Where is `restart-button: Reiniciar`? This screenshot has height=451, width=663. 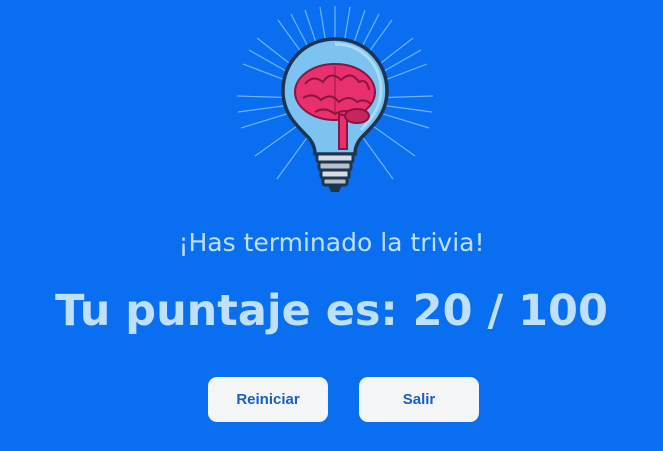 restart-button: Reiniciar is located at coordinates (268, 399).